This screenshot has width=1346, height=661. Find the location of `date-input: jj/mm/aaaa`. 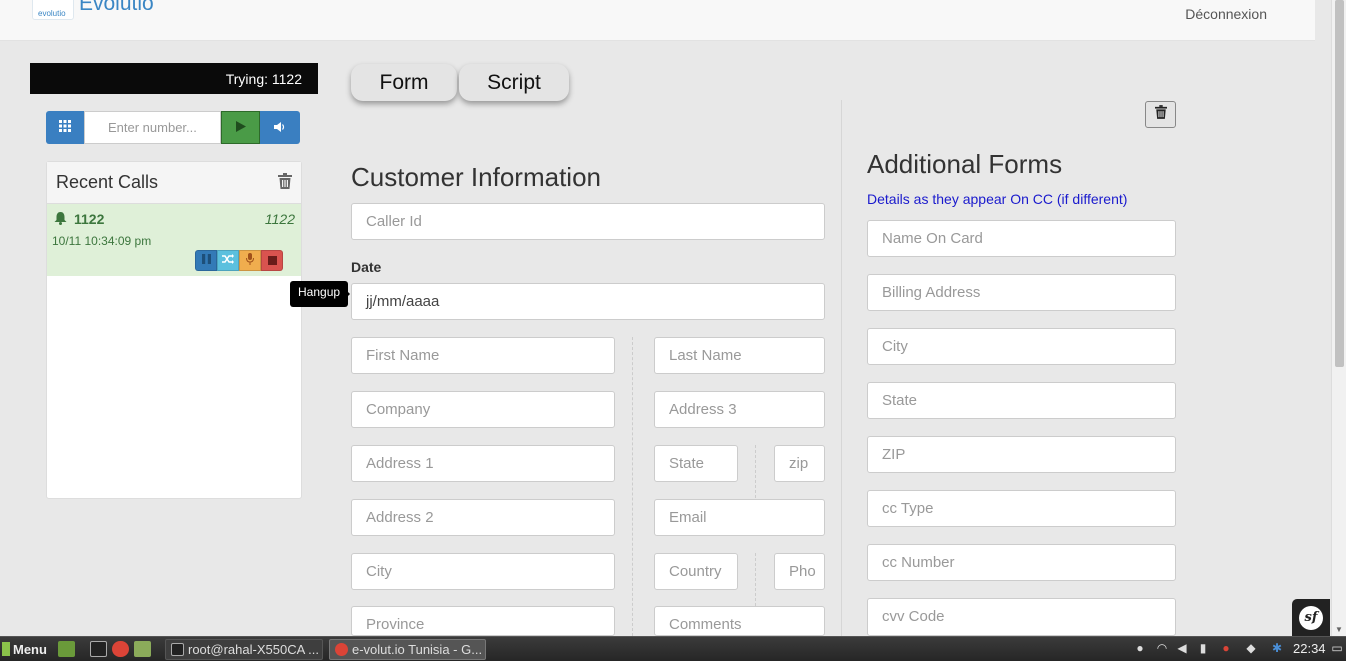

date-input: jj/mm/aaaa is located at coordinates (588, 301).